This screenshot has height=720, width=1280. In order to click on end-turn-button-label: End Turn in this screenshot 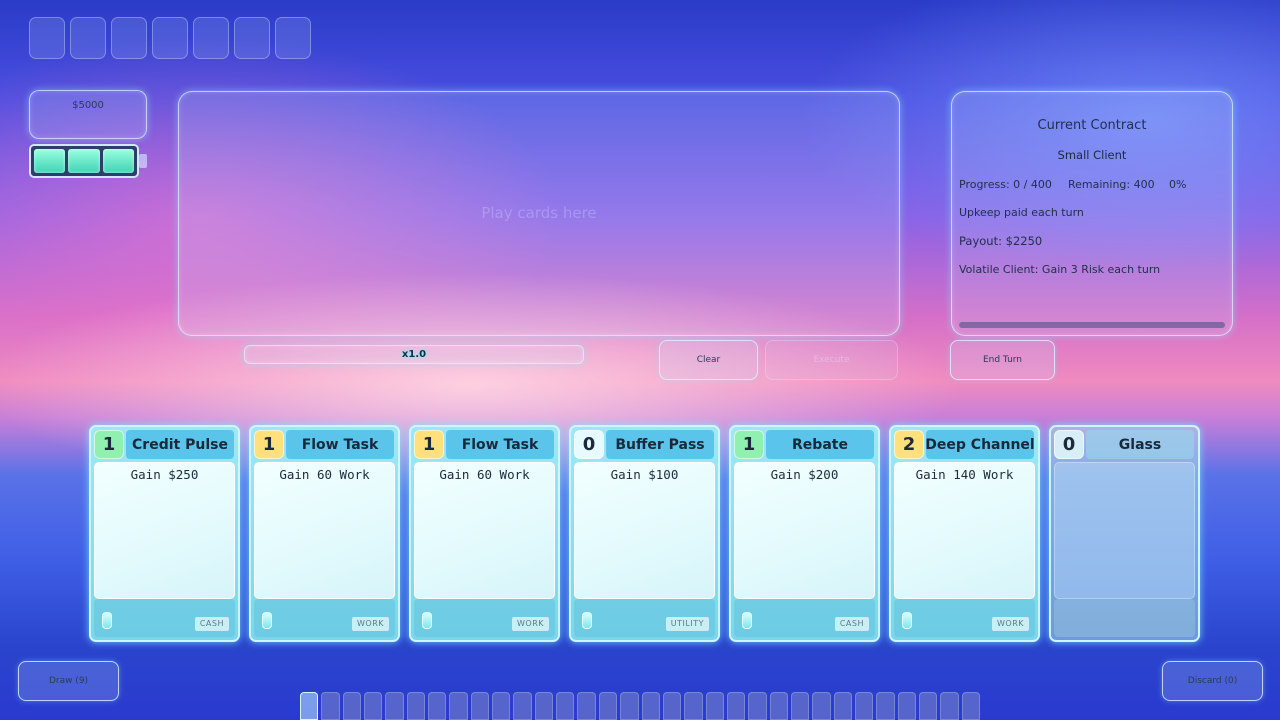, I will do `click(1002, 360)`.